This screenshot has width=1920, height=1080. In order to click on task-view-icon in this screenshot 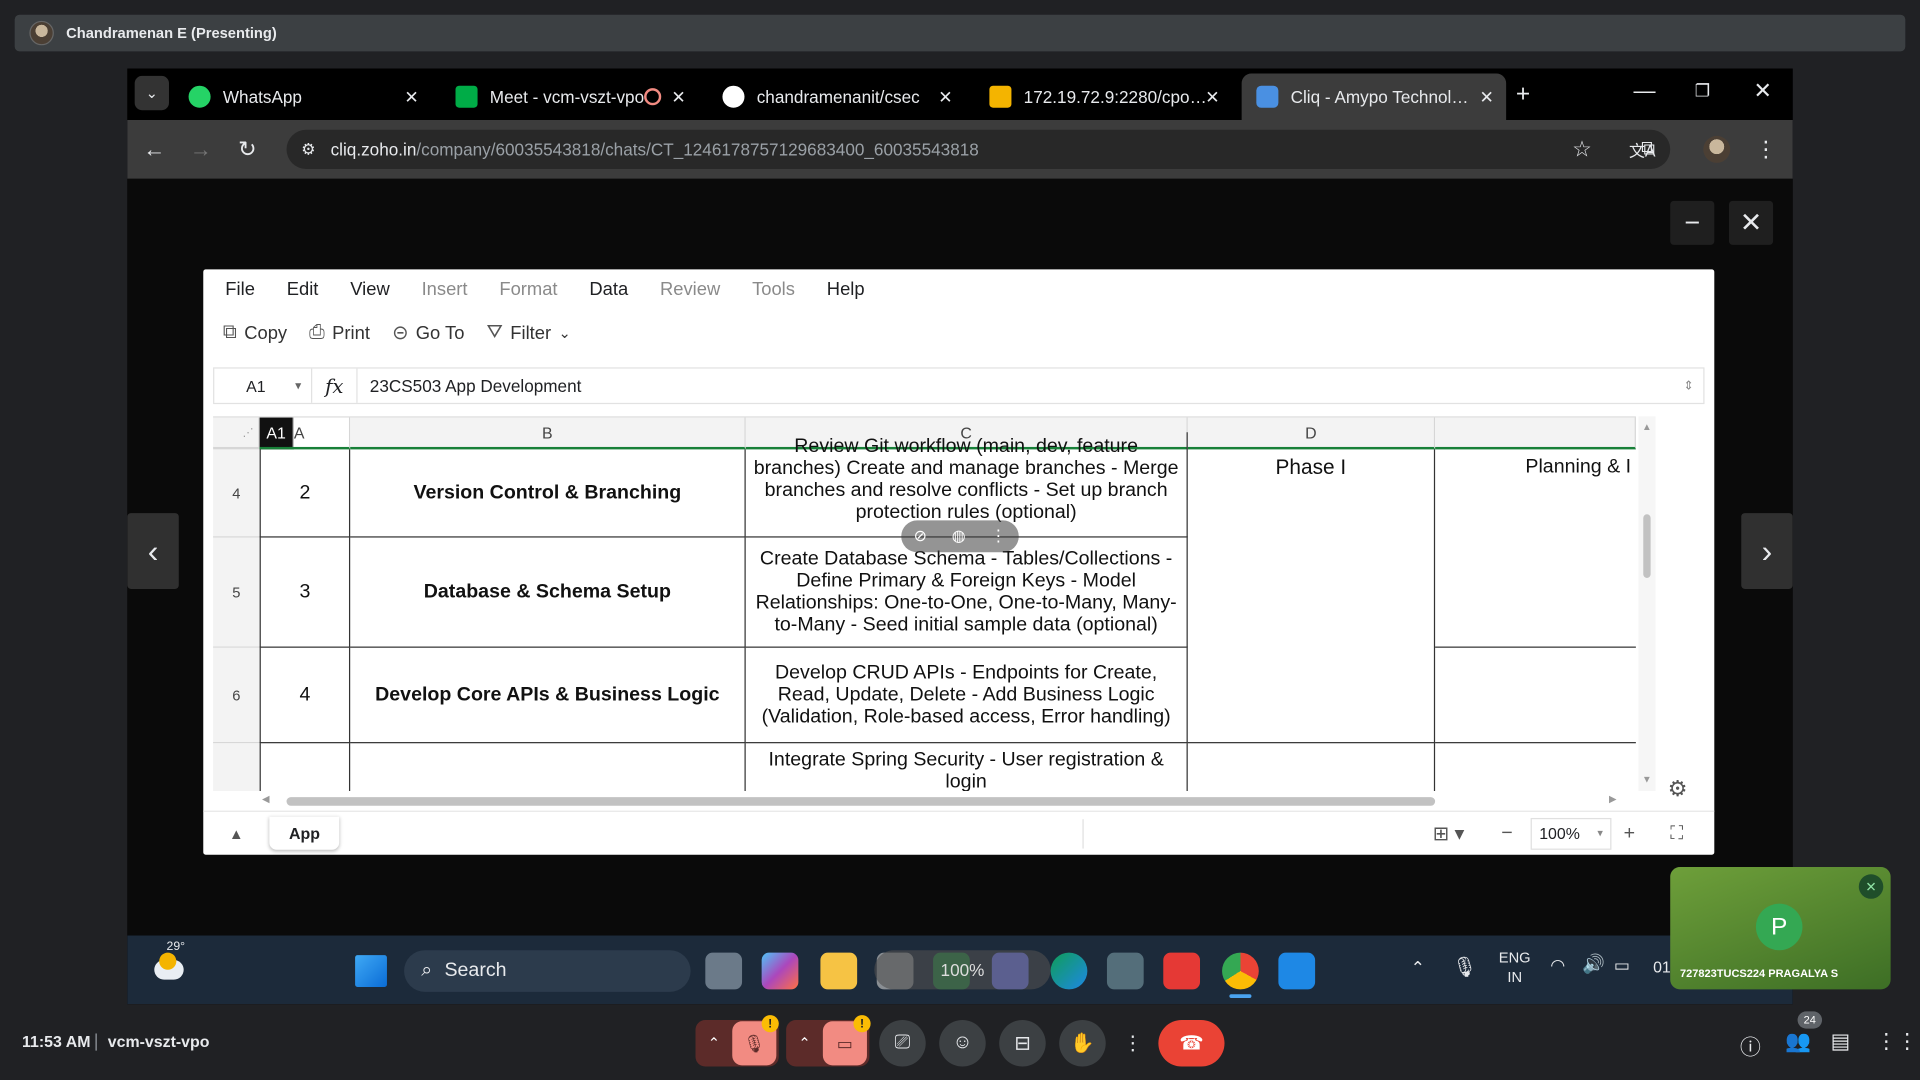, I will do `click(724, 971)`.